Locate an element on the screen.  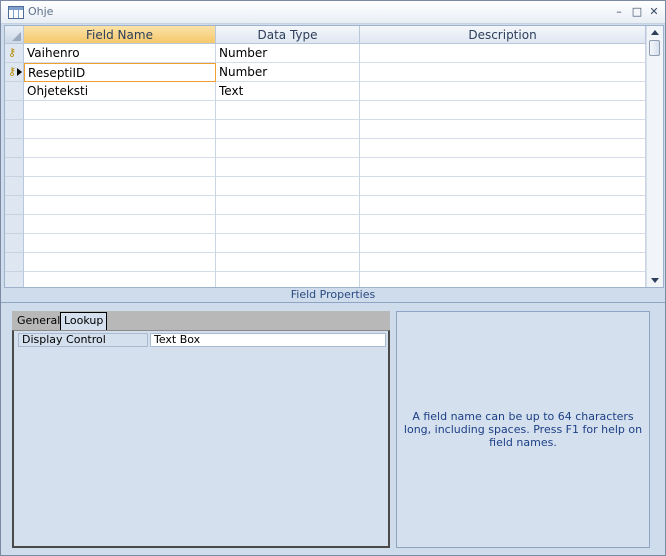
field-name-cell: Vaihenro is located at coordinates (120, 53).